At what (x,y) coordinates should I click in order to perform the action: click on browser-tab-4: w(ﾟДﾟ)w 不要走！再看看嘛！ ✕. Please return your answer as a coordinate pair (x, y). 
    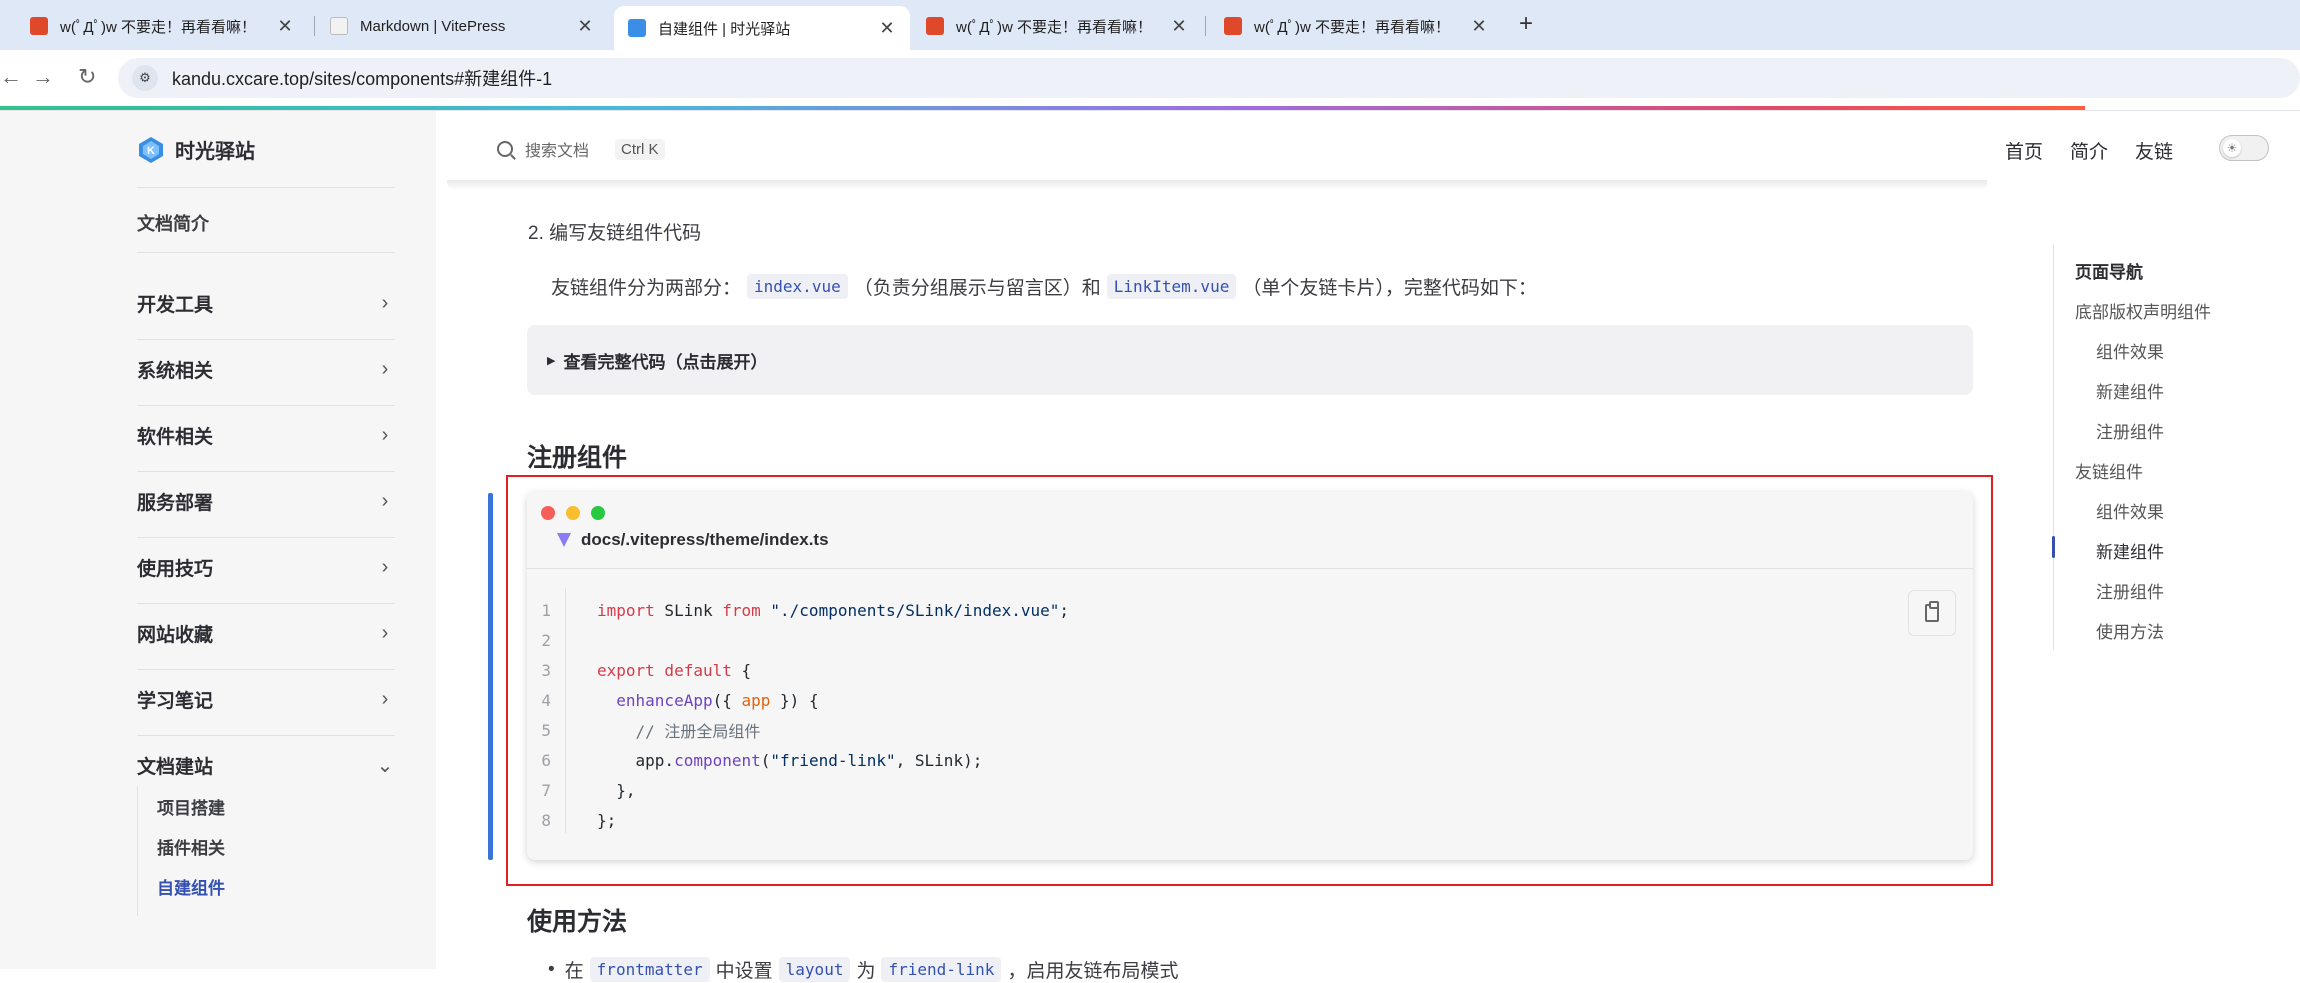
    Looking at the image, I should click on (1057, 26).